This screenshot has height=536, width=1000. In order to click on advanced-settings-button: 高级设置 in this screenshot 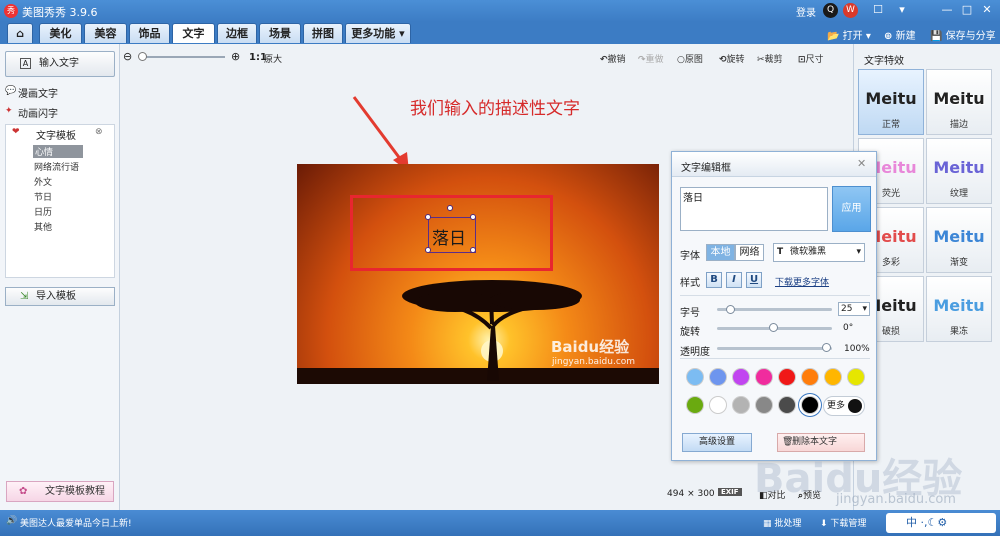, I will do `click(717, 442)`.